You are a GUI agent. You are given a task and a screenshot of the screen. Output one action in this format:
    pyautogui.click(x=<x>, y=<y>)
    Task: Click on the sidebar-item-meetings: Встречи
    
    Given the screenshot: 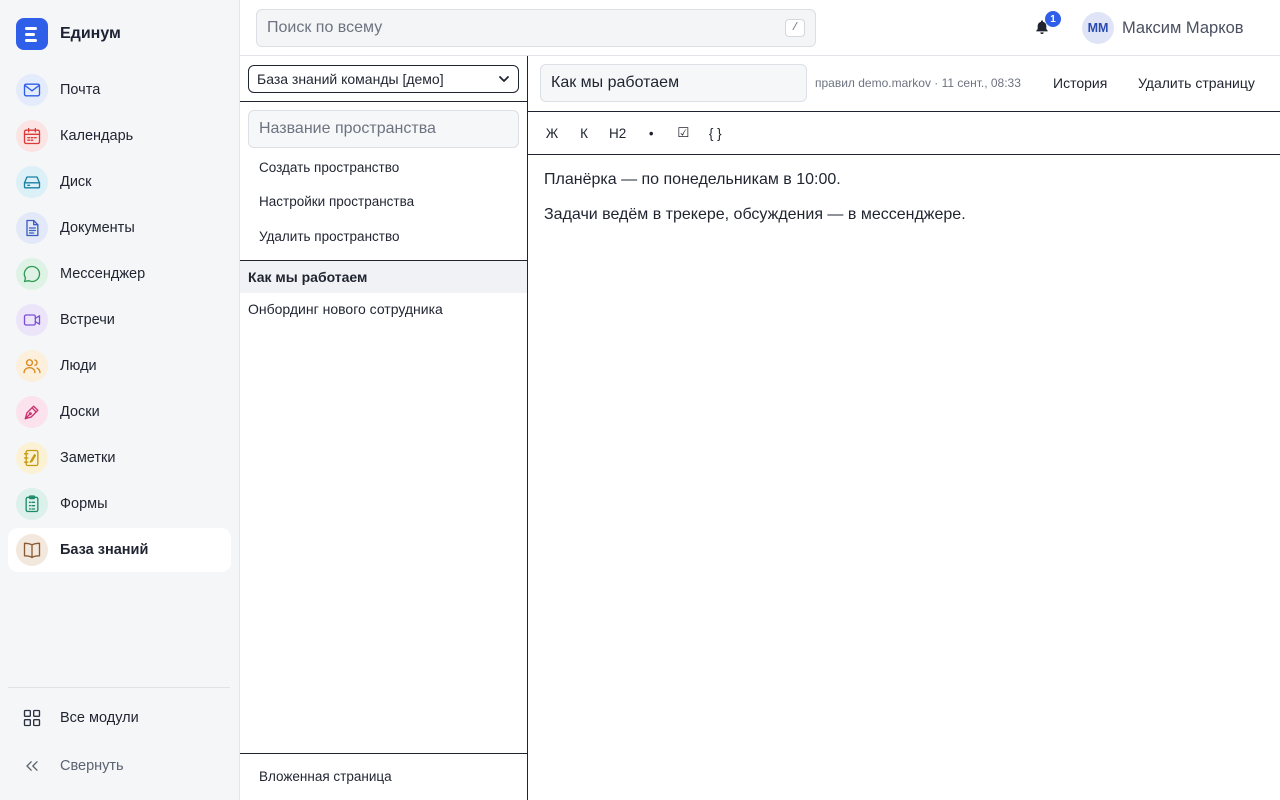 What is the action you would take?
    pyautogui.click(x=119, y=320)
    